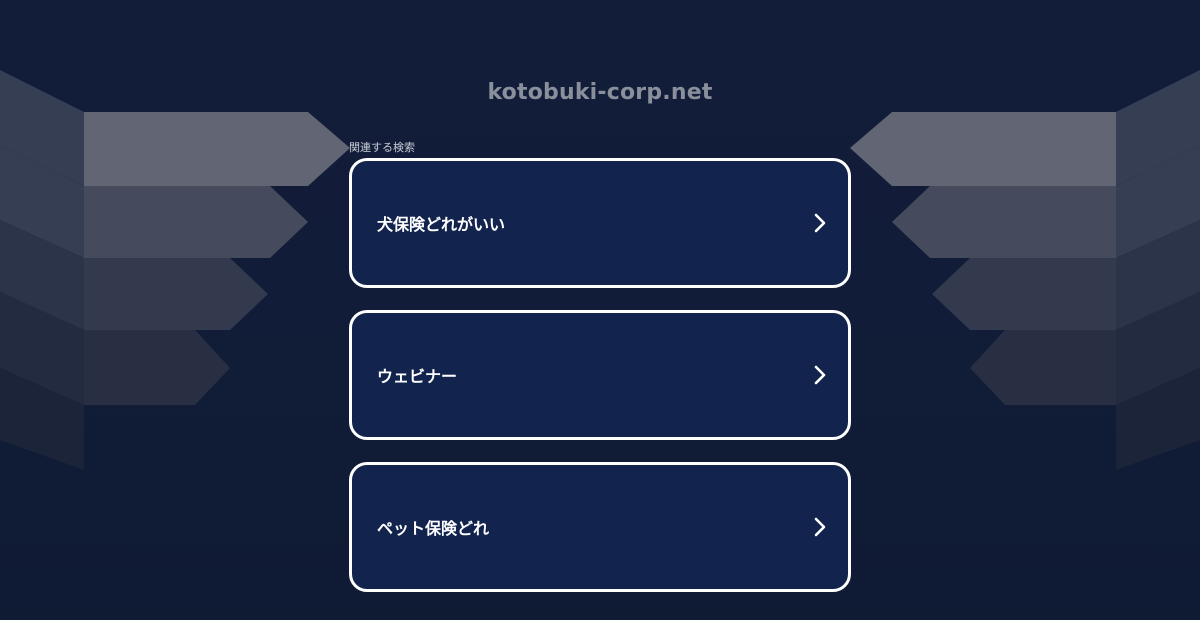 The image size is (1200, 620). What do you see at coordinates (417, 376) in the screenshot?
I see `related-search-label: ウェビナー` at bounding box center [417, 376].